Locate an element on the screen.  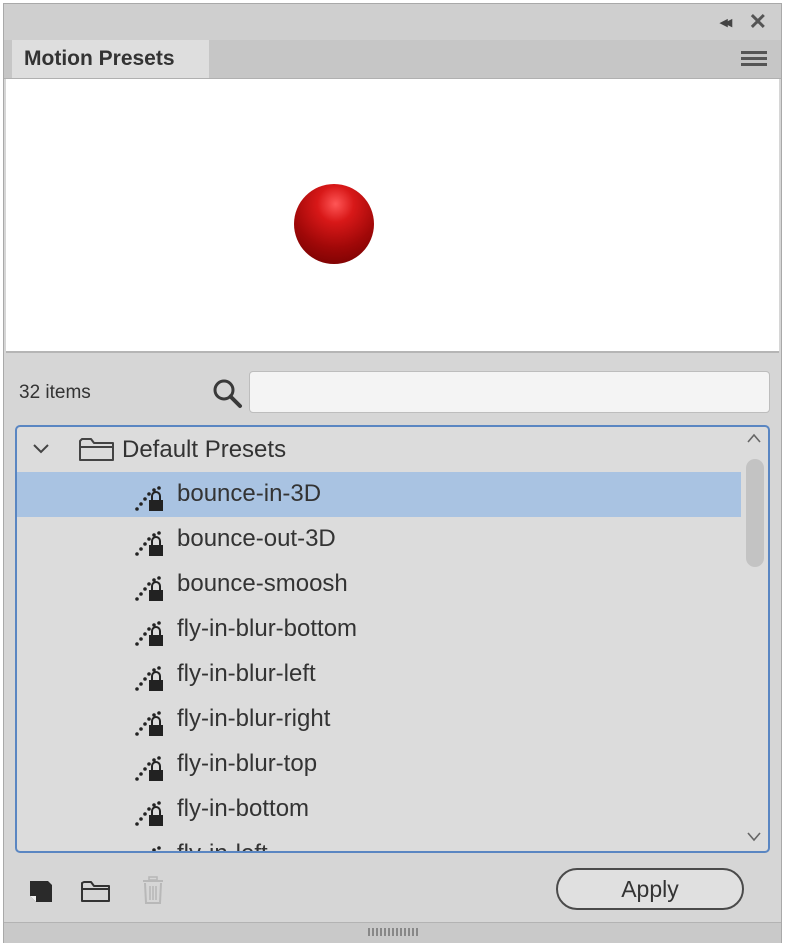
folder-icon is located at coordinates (96, 449).